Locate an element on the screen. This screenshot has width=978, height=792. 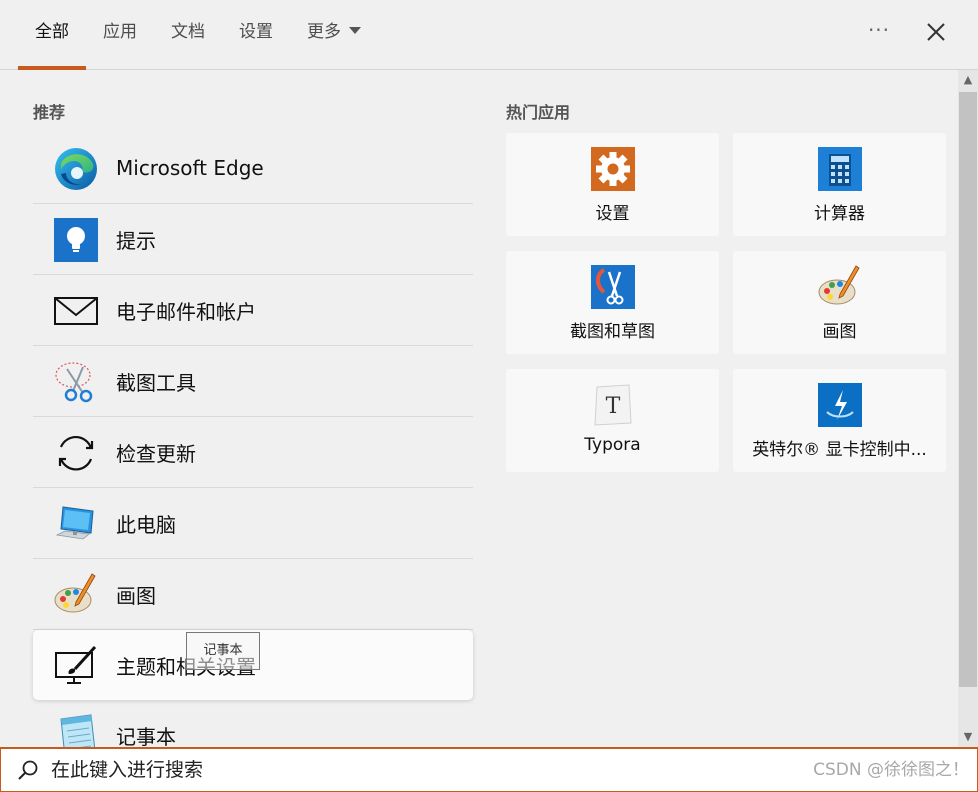
recommended-heading: 推荐 is located at coordinates (49, 112).